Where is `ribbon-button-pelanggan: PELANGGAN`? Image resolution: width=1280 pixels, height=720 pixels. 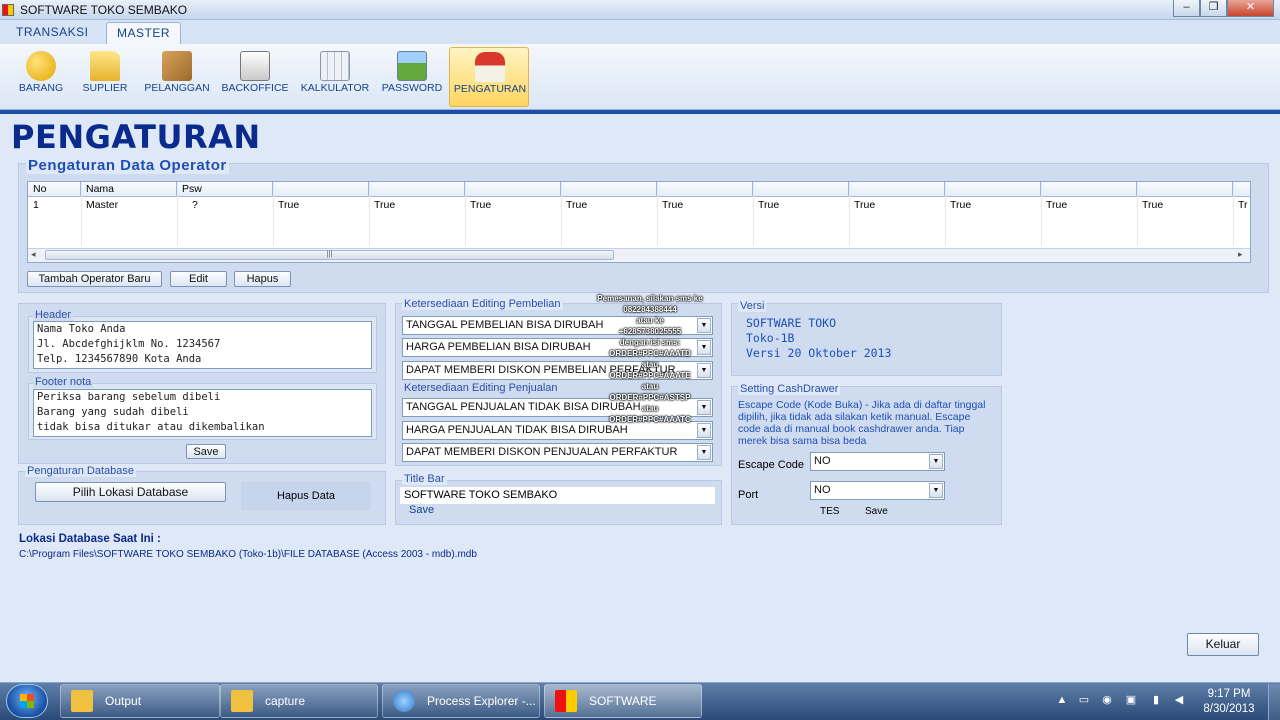
ribbon-button-pelanggan: PELANGGAN is located at coordinates (177, 77).